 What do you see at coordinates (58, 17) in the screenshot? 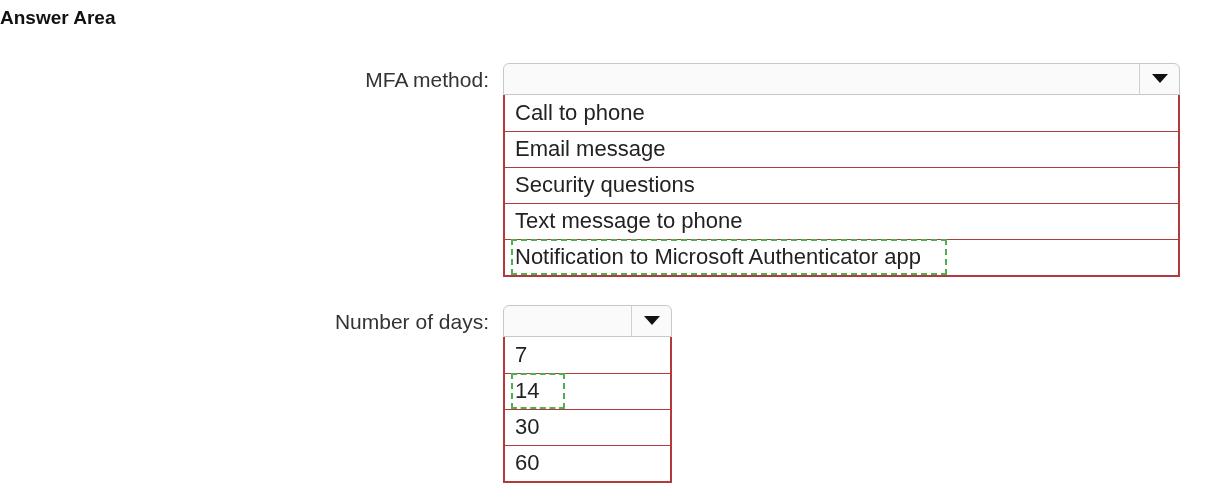
I see `section-title: Answer Area` at bounding box center [58, 17].